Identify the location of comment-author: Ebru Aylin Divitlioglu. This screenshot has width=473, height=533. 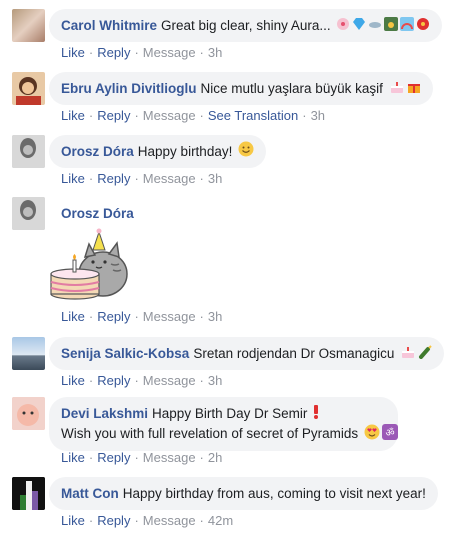
(129, 88).